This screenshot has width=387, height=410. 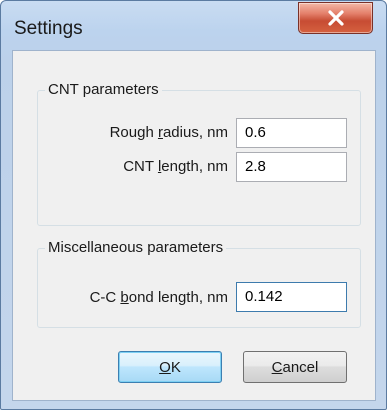 What do you see at coordinates (136, 248) in the screenshot?
I see `misc-parameters-label: Miscellaneous parameters` at bounding box center [136, 248].